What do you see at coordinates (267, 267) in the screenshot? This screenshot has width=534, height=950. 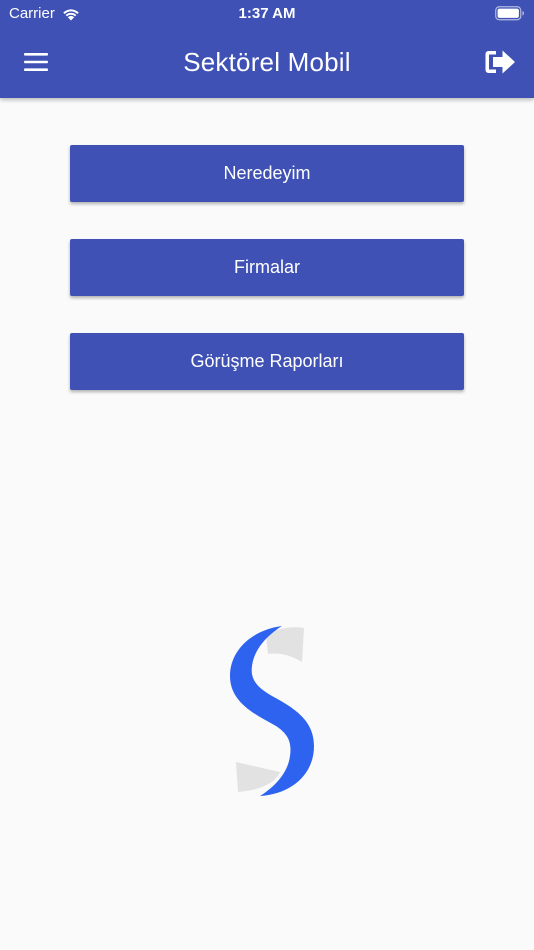 I see `firmalar-button: Firmalar` at bounding box center [267, 267].